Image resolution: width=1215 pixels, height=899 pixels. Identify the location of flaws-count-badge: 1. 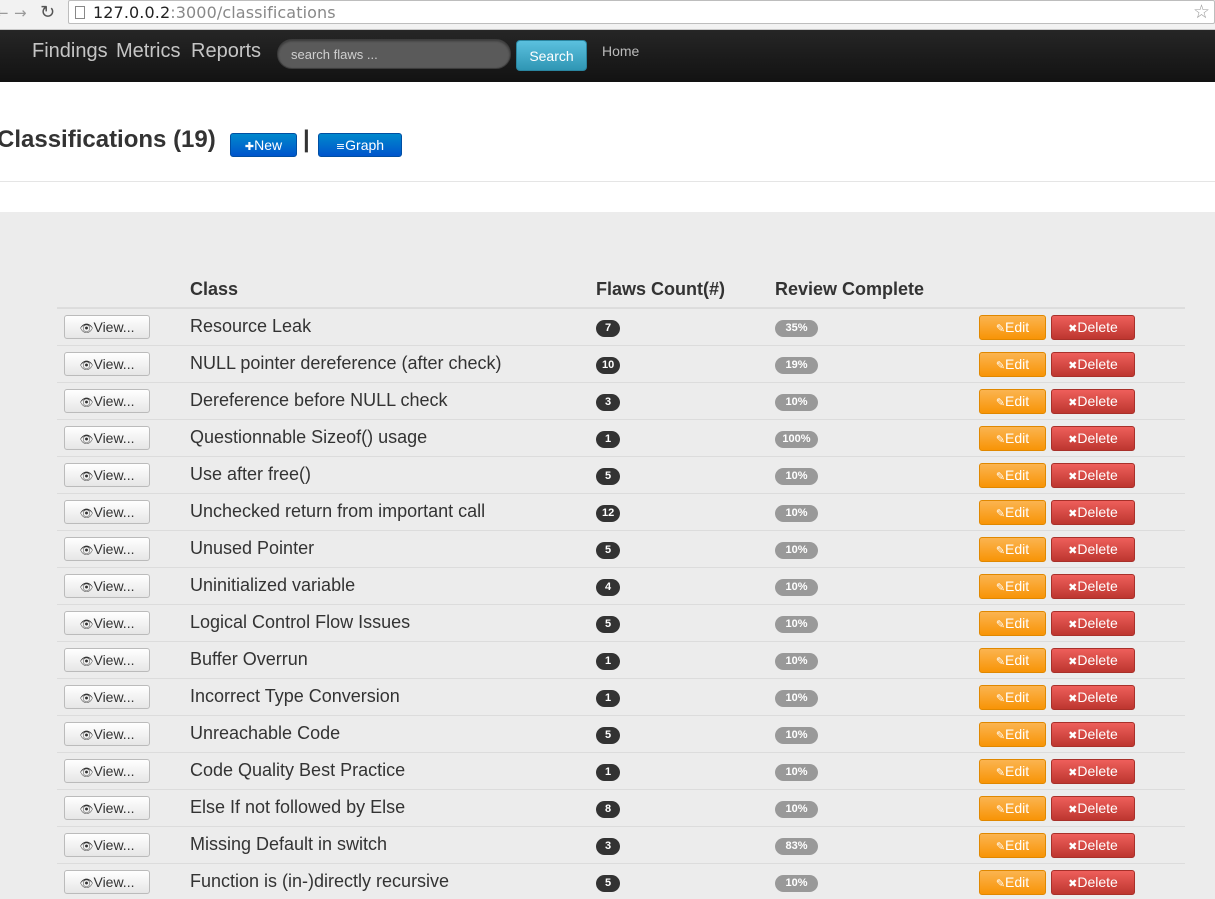
(608, 772).